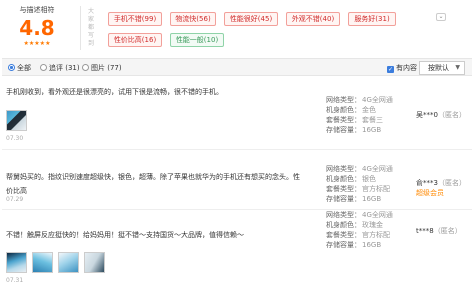 The height and width of the screenshot is (296, 474). What do you see at coordinates (15, 199) in the screenshot?
I see `review-date: 07.29` at bounding box center [15, 199].